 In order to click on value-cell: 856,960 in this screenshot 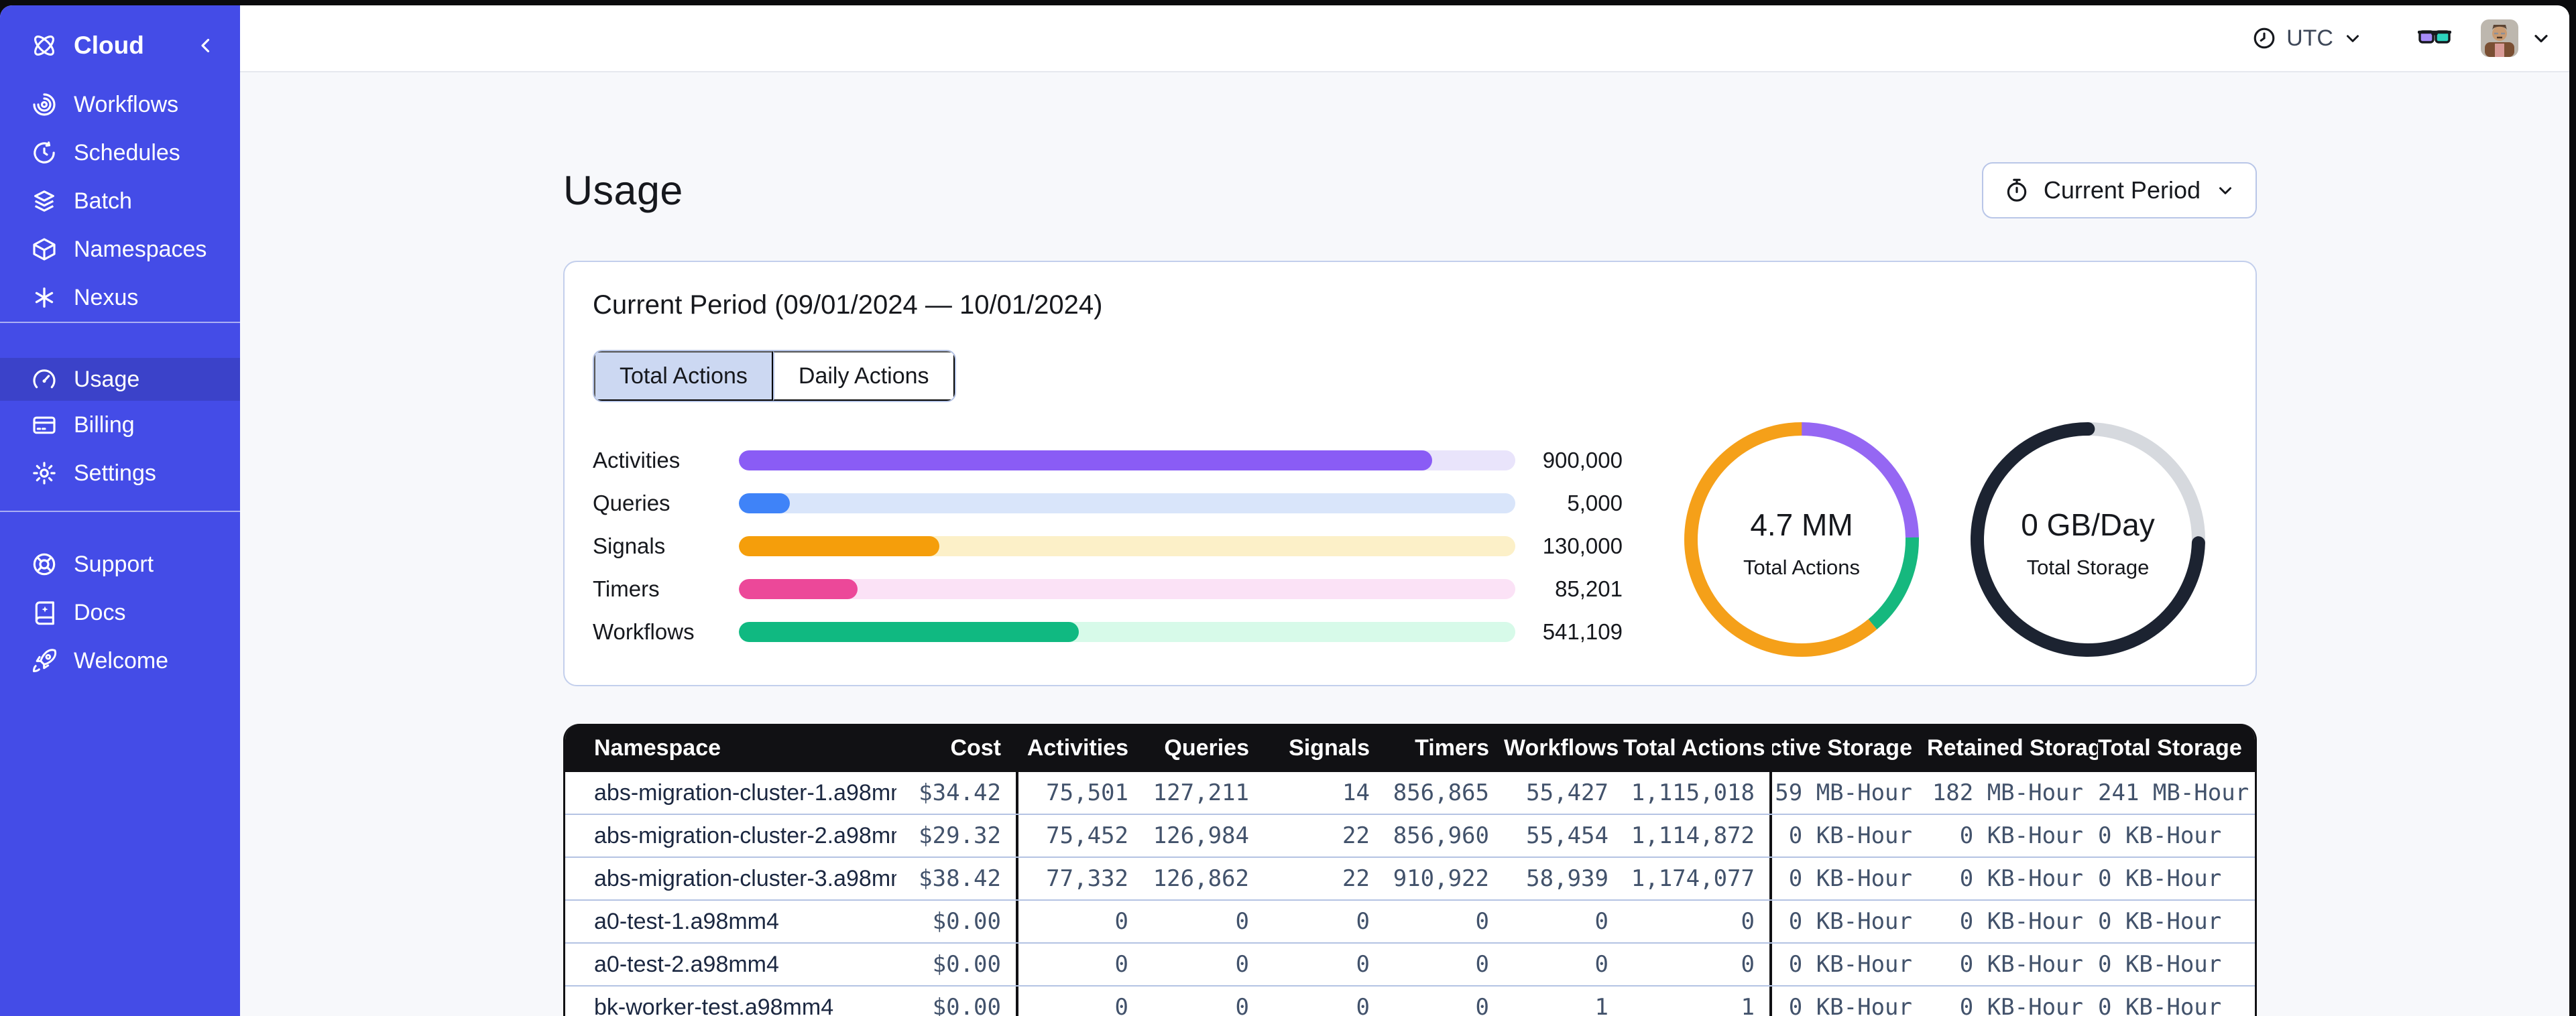, I will do `click(1441, 835)`.